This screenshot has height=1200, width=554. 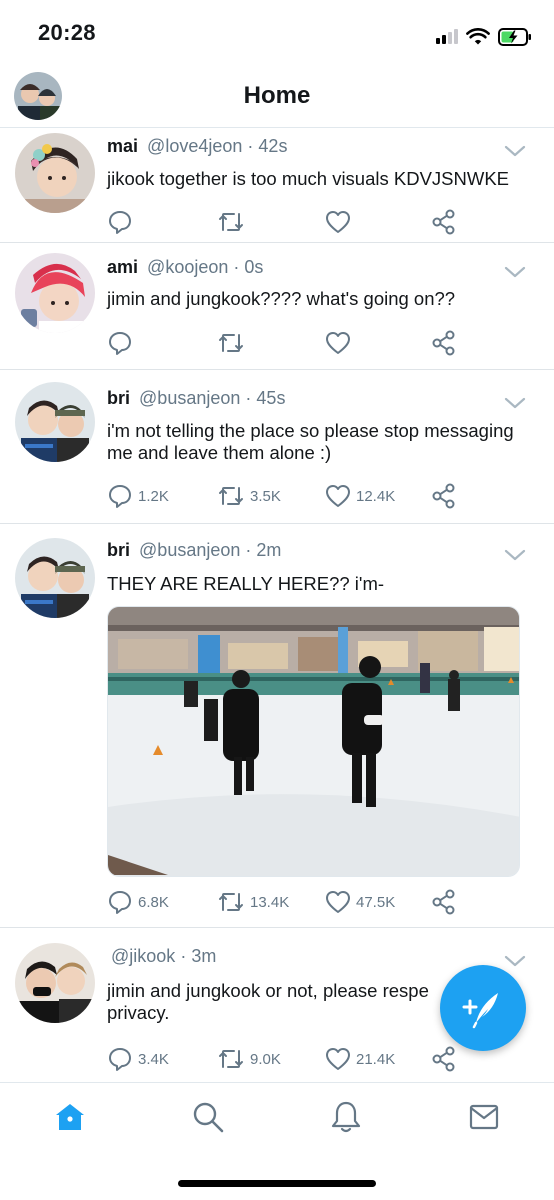 I want to click on display-name: ami, so click(x=122, y=267).